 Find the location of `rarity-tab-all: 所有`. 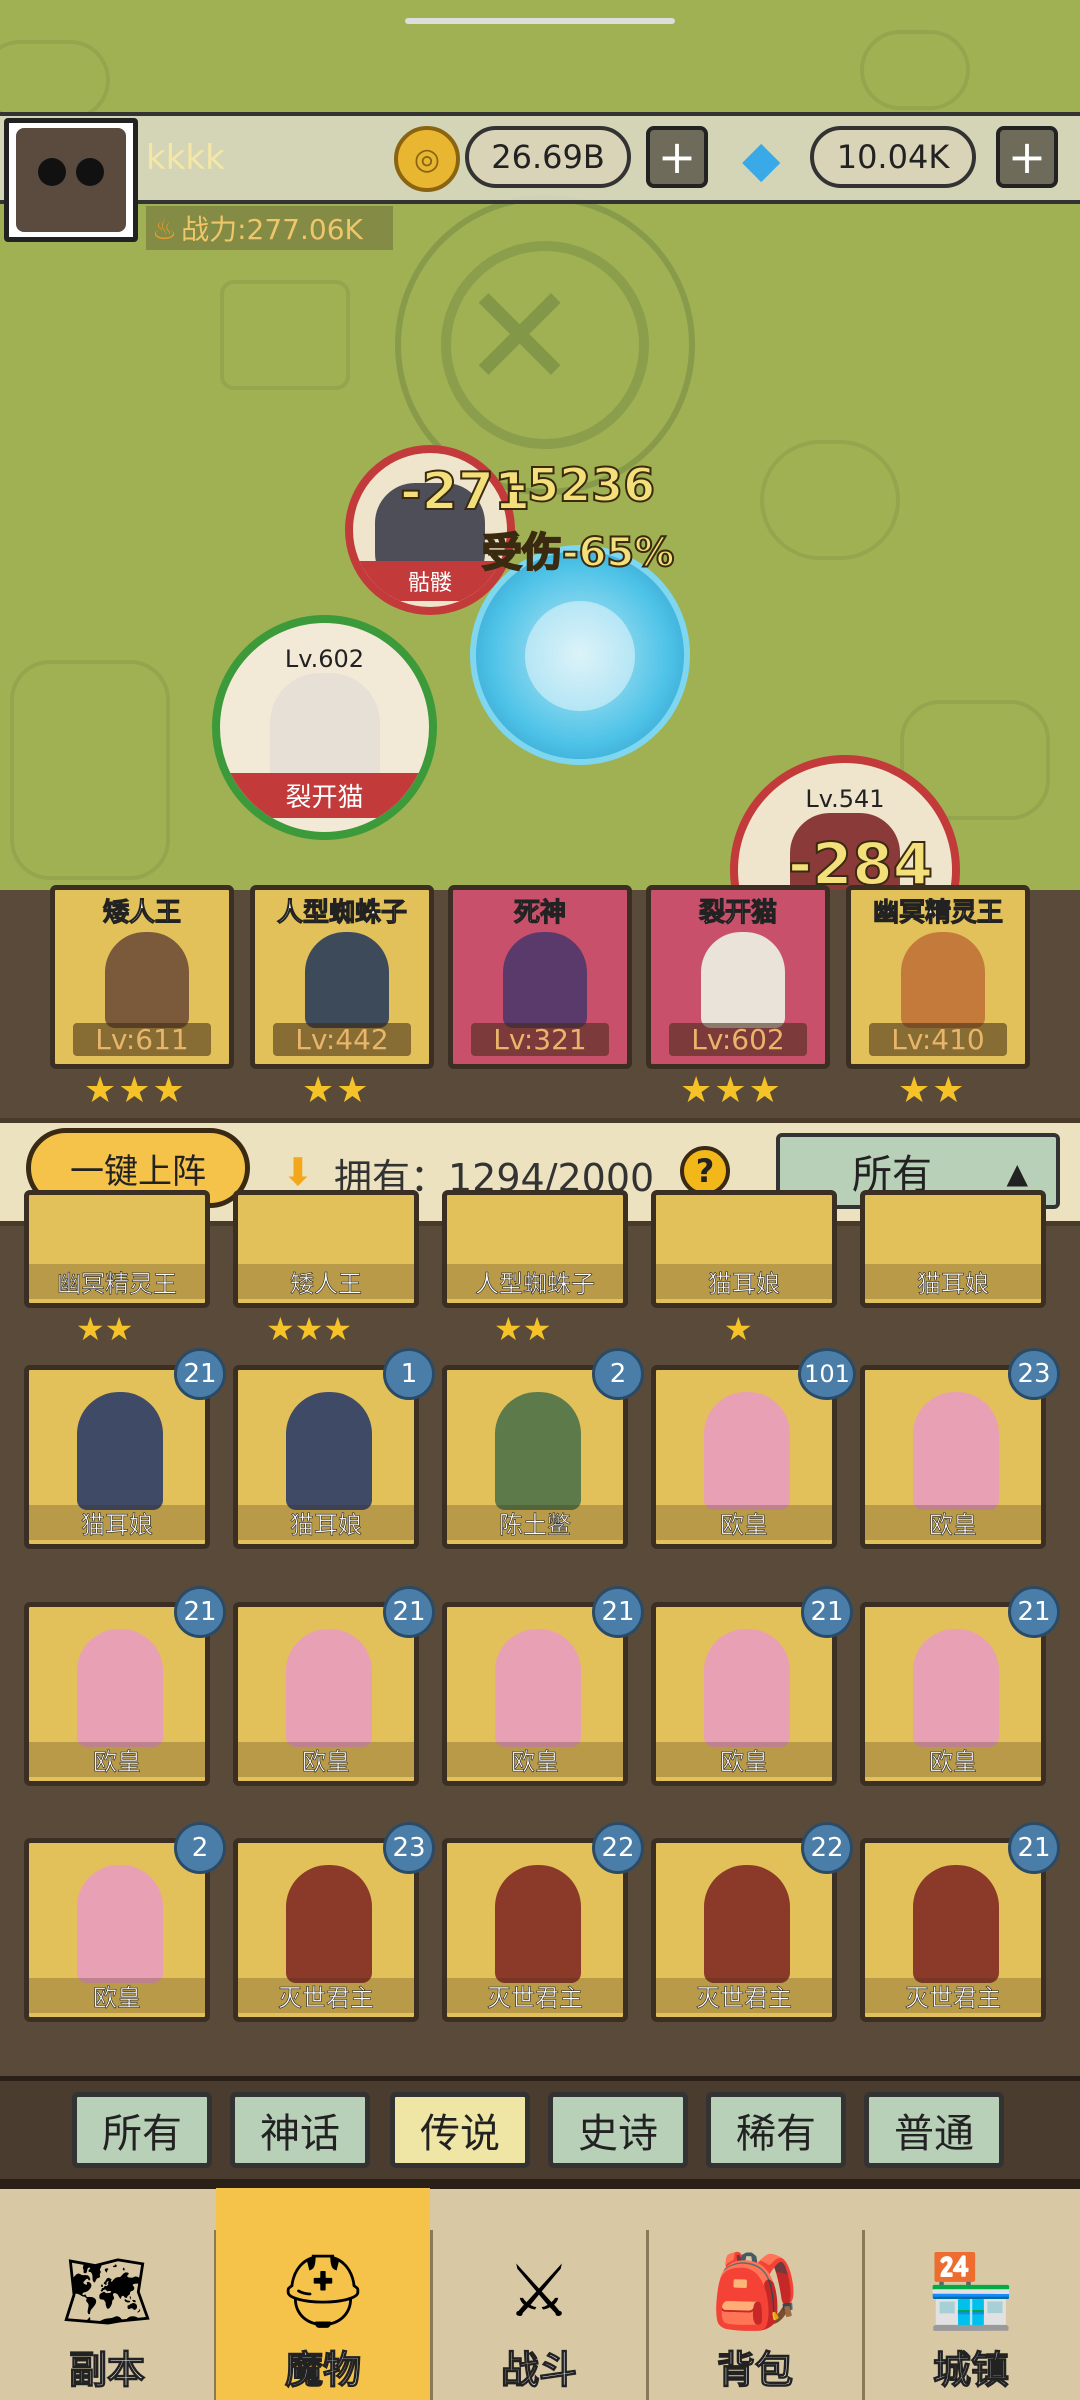

rarity-tab-all: 所有 is located at coordinates (142, 2130).